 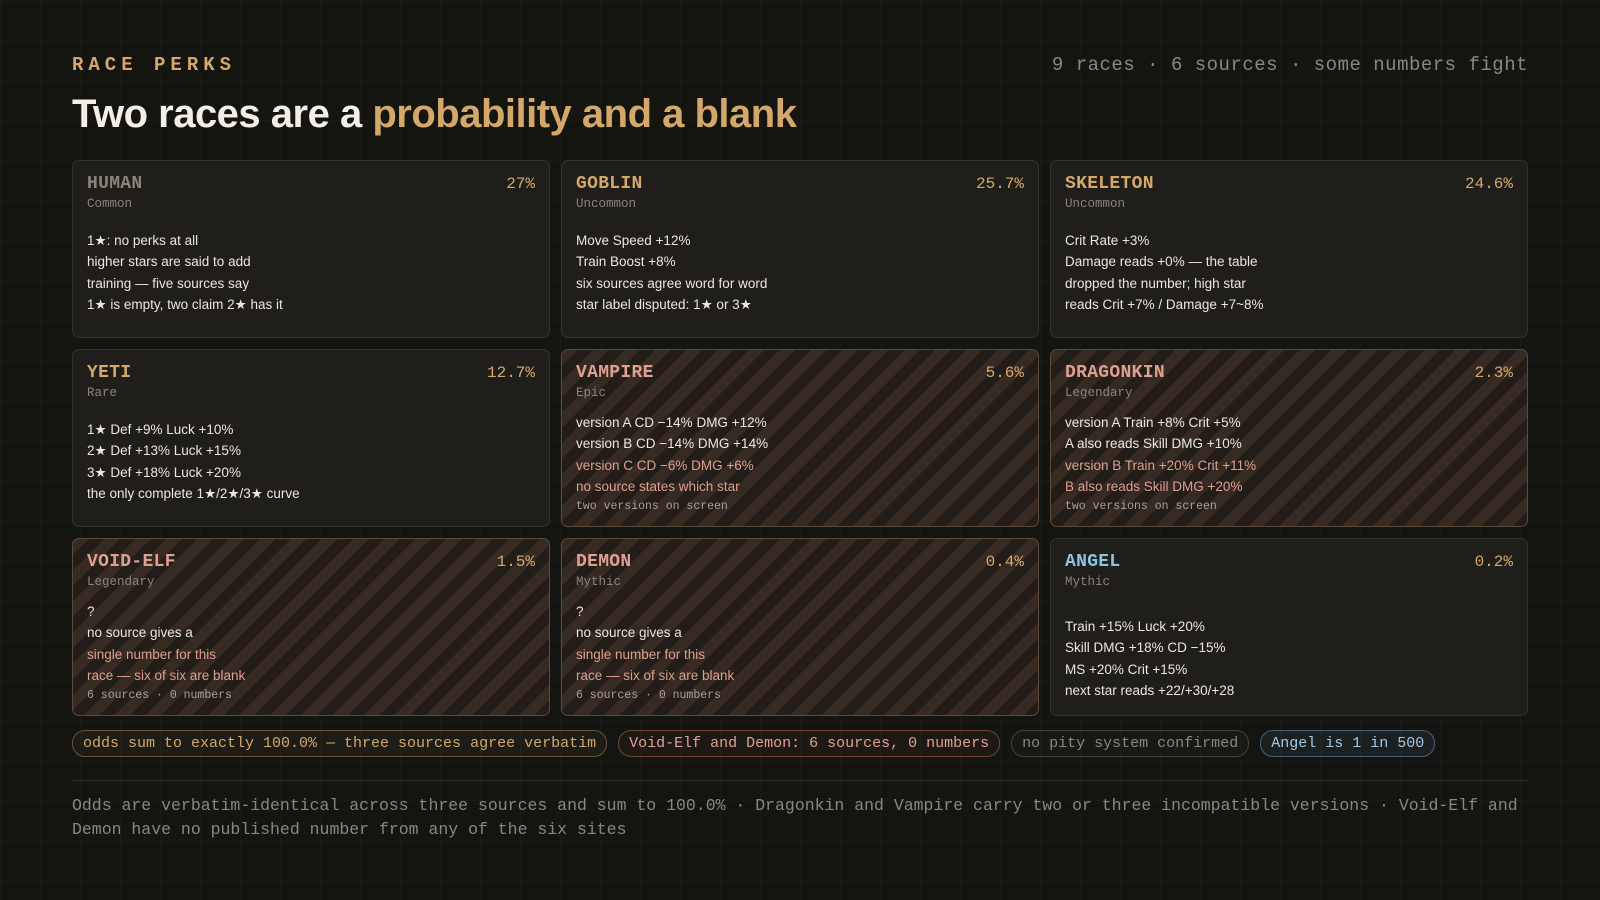 What do you see at coordinates (110, 204) in the screenshot?
I see `race-rarity: Common` at bounding box center [110, 204].